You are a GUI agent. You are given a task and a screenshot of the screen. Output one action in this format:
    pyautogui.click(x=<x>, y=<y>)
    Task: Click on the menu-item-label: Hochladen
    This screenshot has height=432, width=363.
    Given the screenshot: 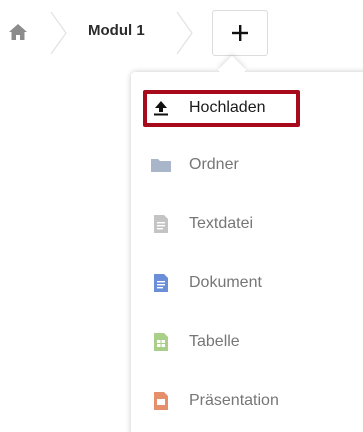 What is the action you would take?
    pyautogui.click(x=227, y=107)
    